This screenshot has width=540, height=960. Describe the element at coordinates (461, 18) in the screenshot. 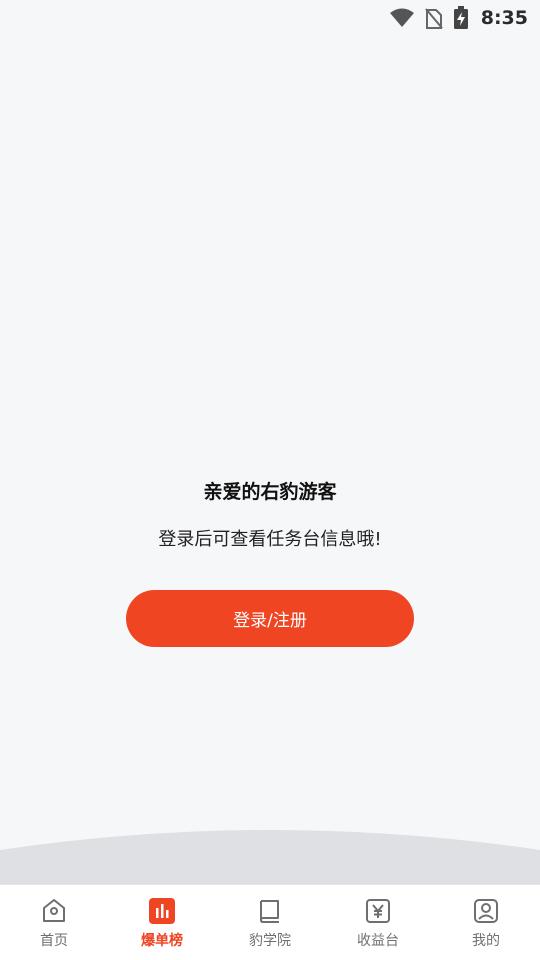

I see `battery-charging-icon` at that location.